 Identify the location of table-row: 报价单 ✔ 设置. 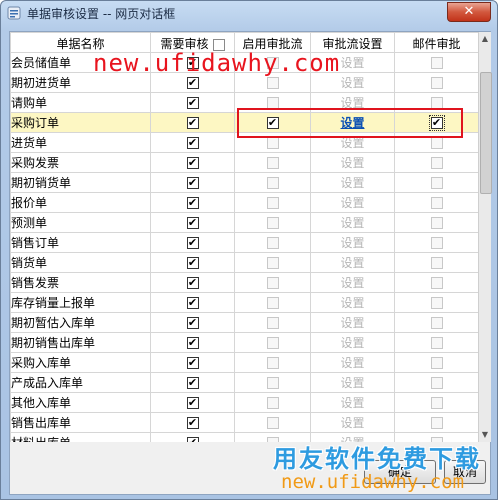
(244, 202).